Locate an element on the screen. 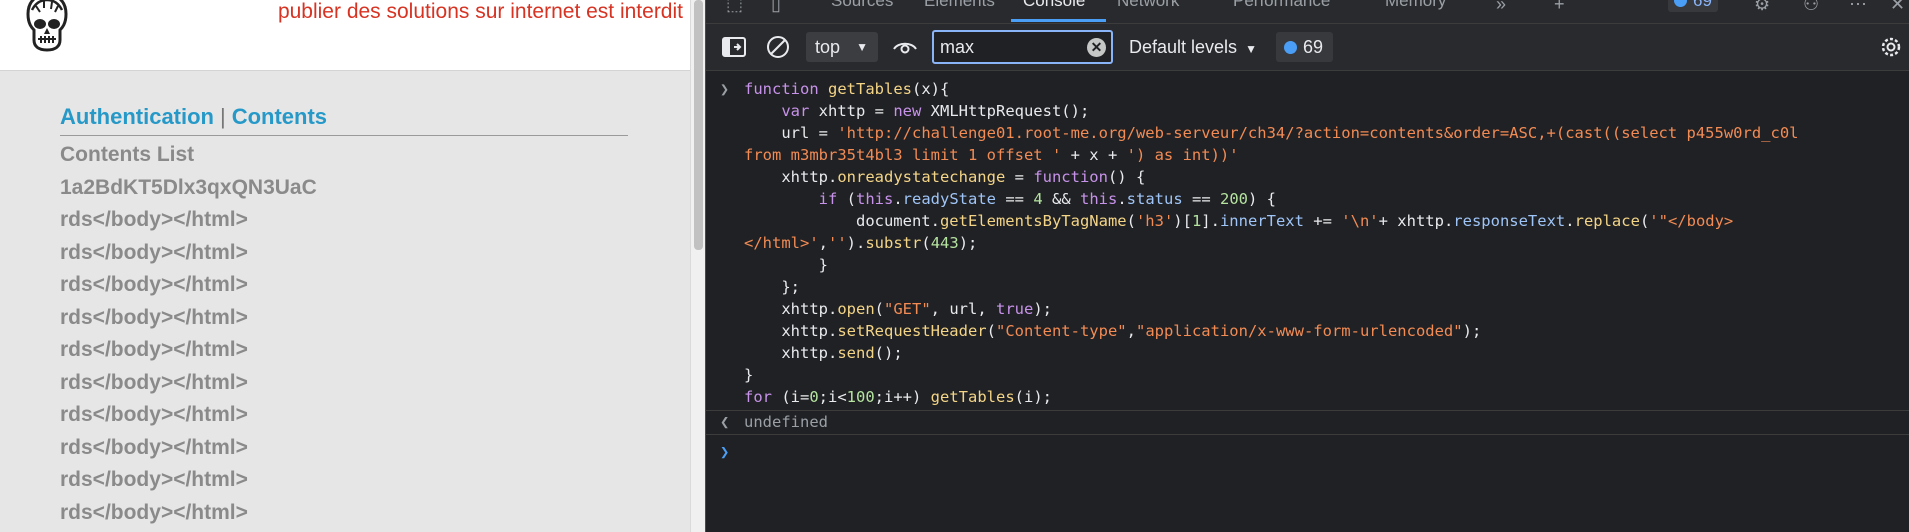 The image size is (1909, 532). code-line: }; is located at coordinates (772, 287).